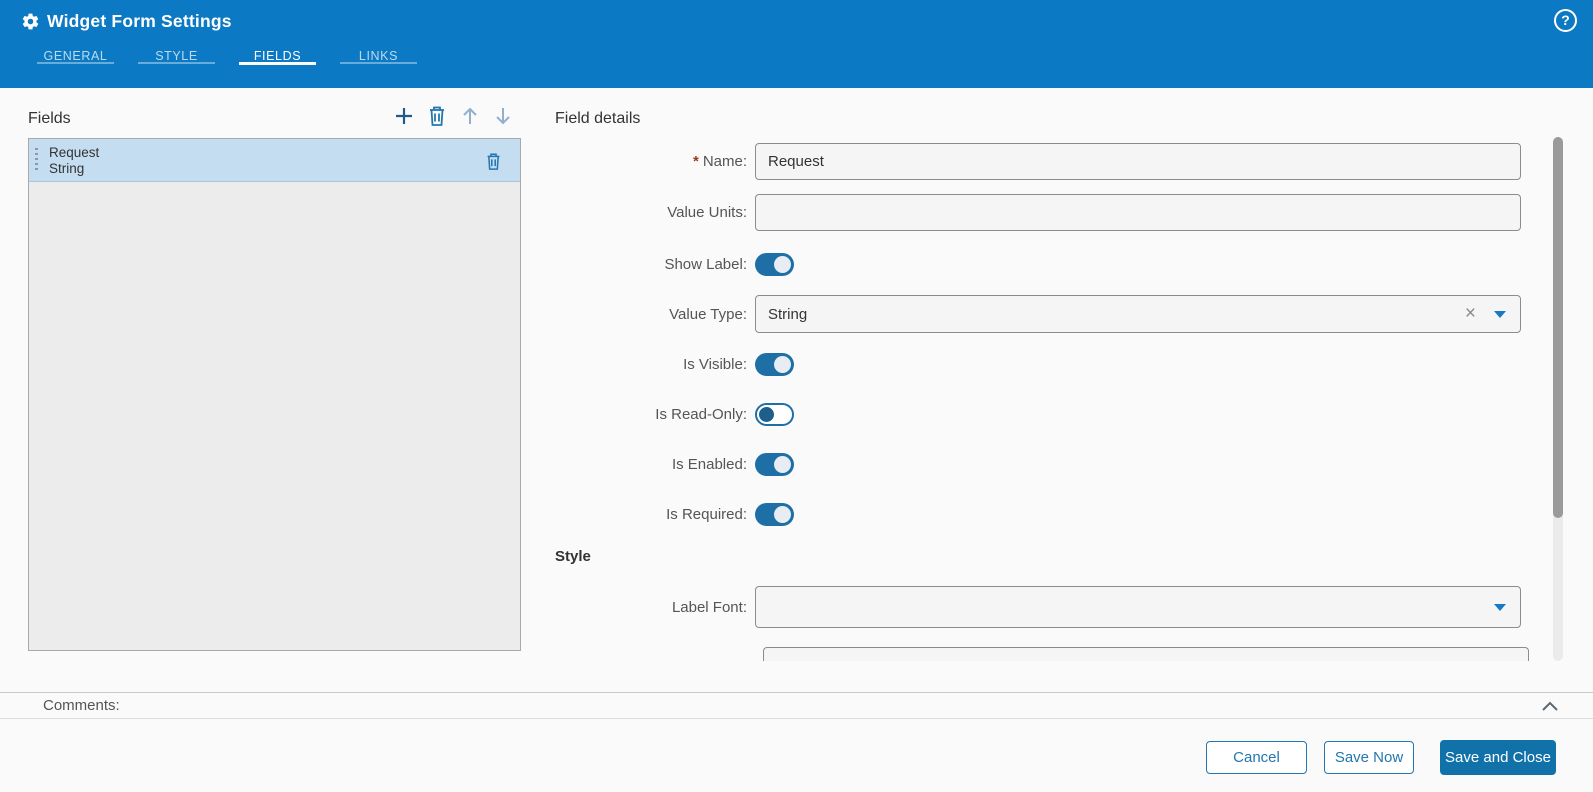  What do you see at coordinates (274, 160) in the screenshot?
I see `field-list-item: Request String` at bounding box center [274, 160].